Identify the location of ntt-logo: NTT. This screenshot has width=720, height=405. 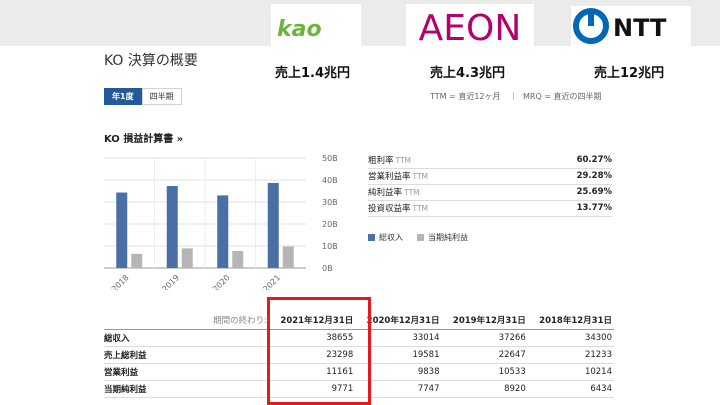
(631, 26).